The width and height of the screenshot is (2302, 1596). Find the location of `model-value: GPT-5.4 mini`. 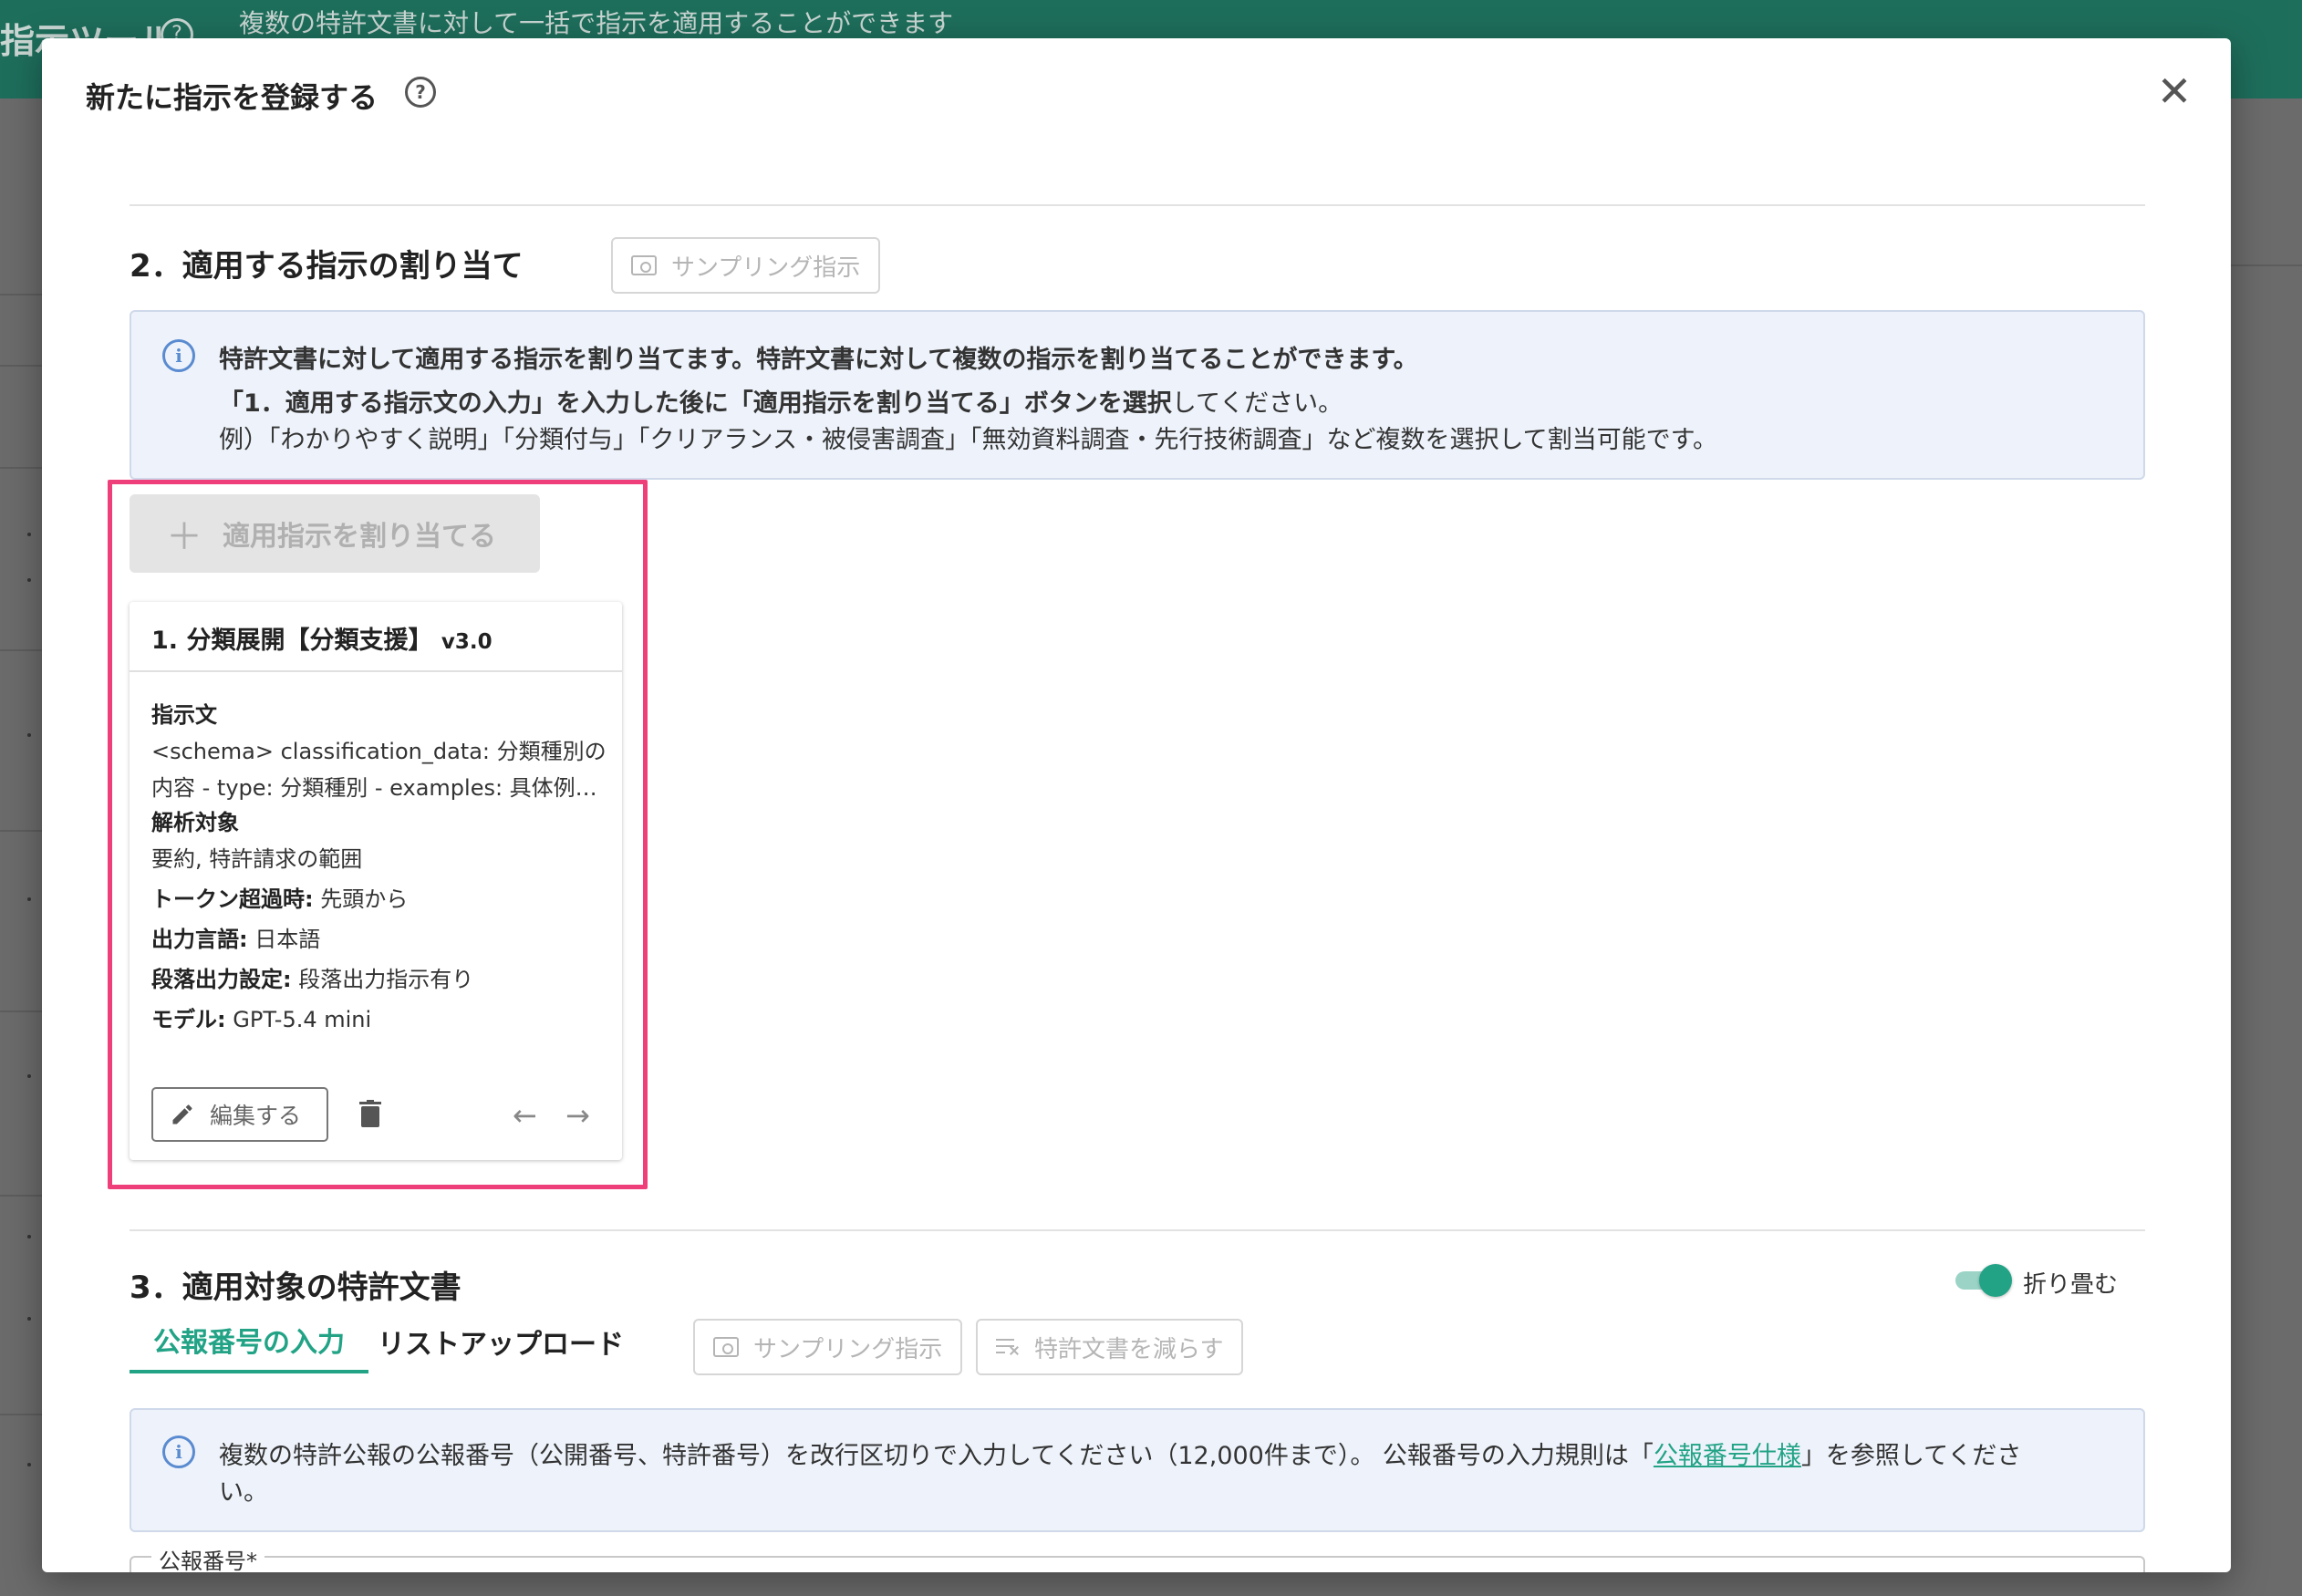

model-value: GPT-5.4 mini is located at coordinates (302, 1020).